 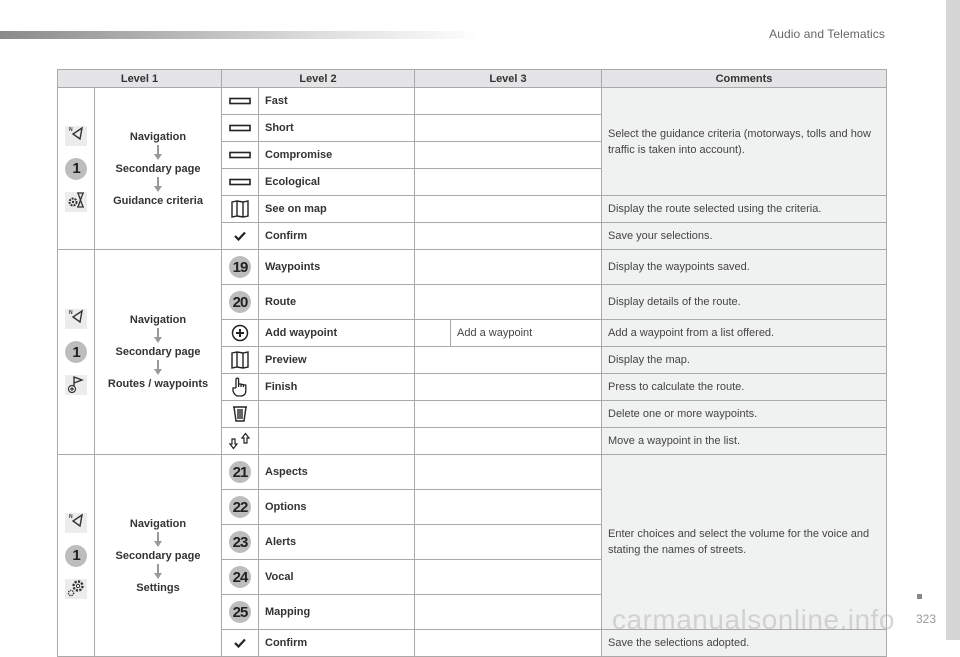 I want to click on level2-label: Compromise, so click(x=336, y=155).